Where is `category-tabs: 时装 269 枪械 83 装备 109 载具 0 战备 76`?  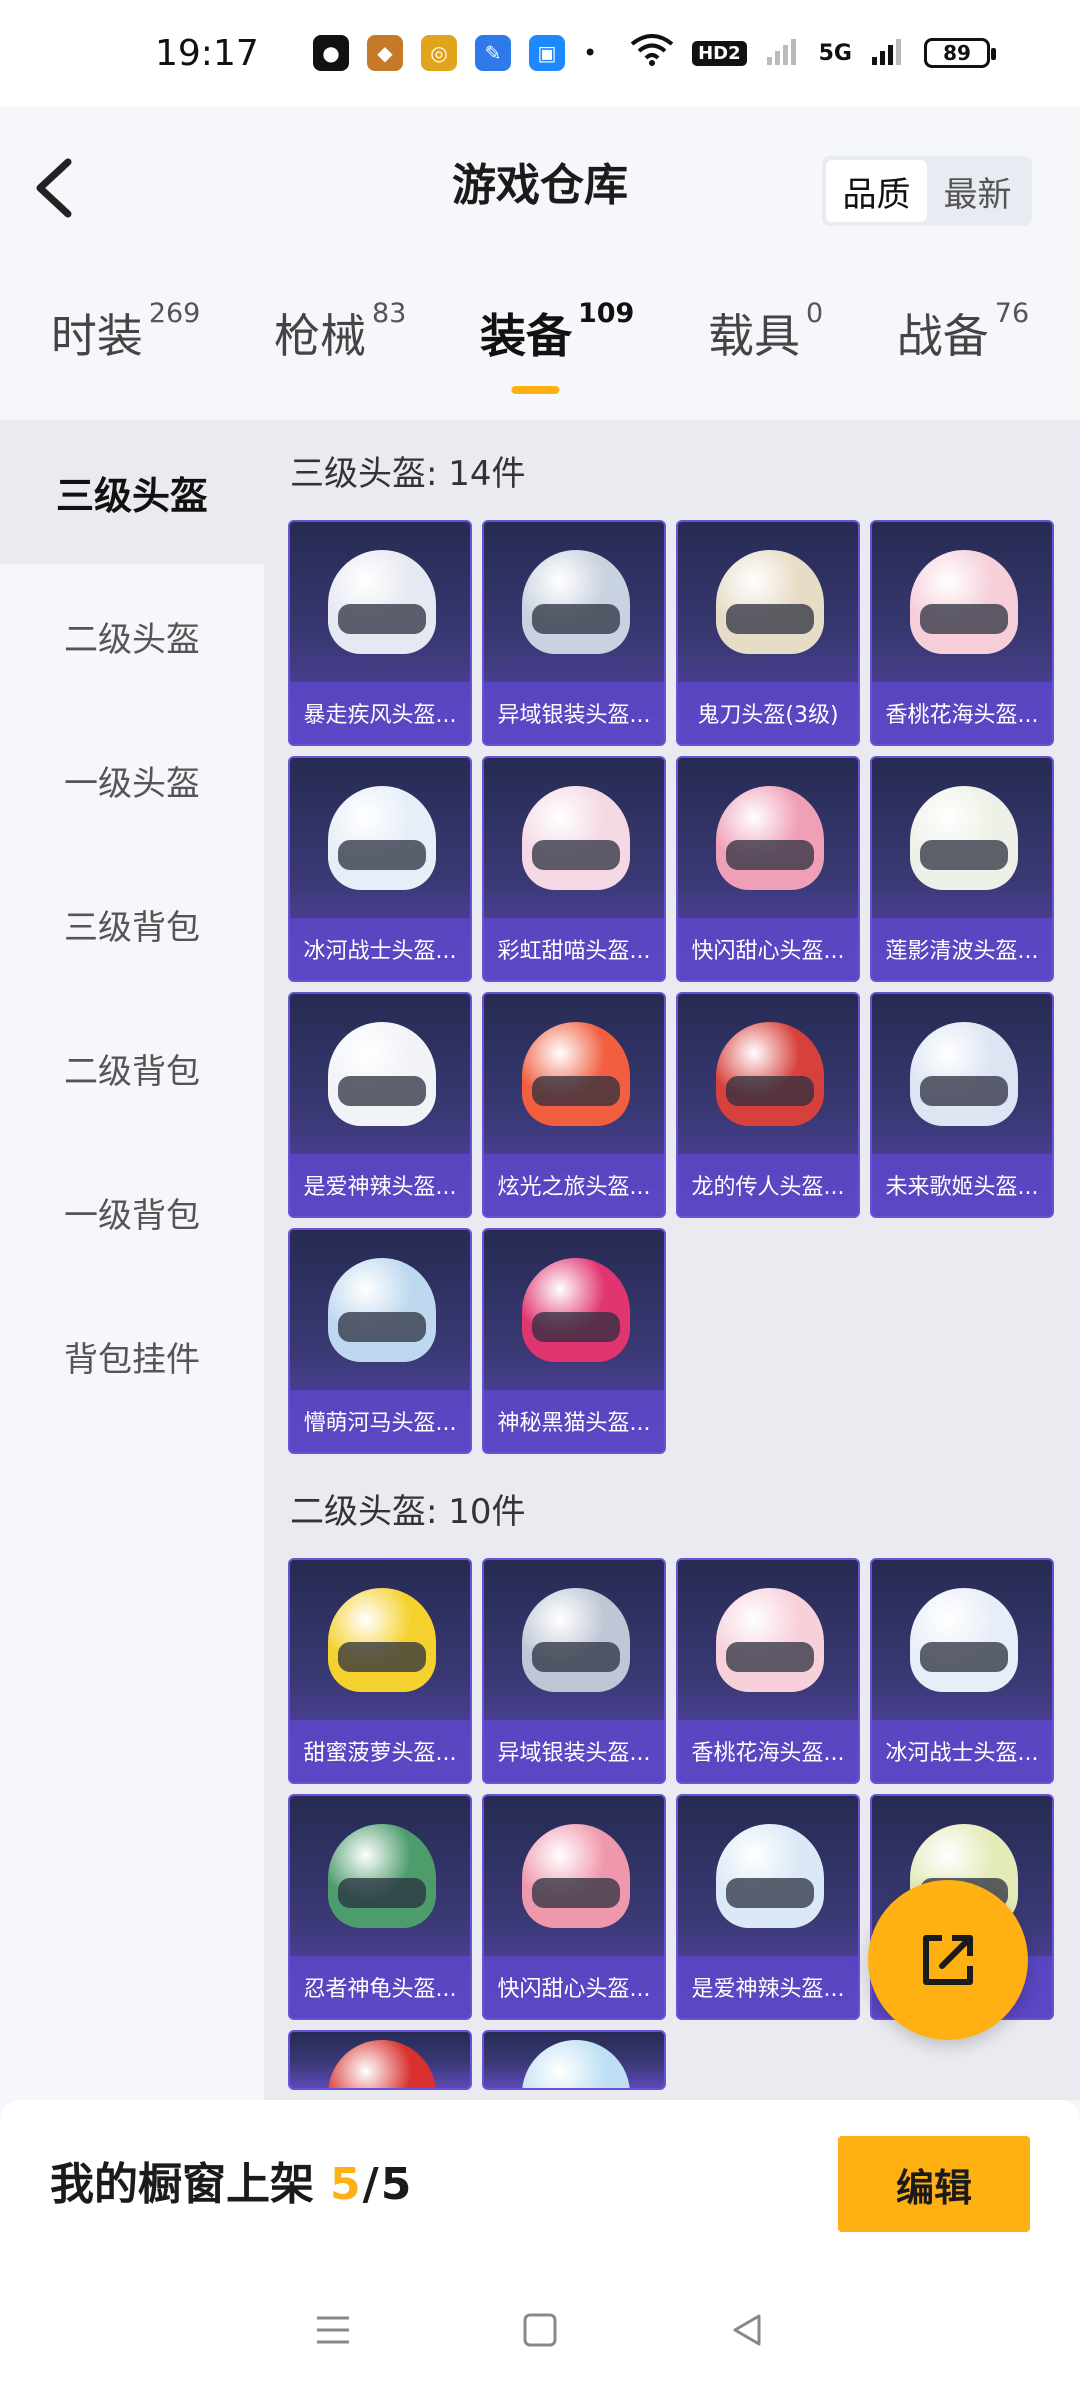 category-tabs: 时装 269 枪械 83 装备 109 载具 0 战备 76 is located at coordinates (540, 338).